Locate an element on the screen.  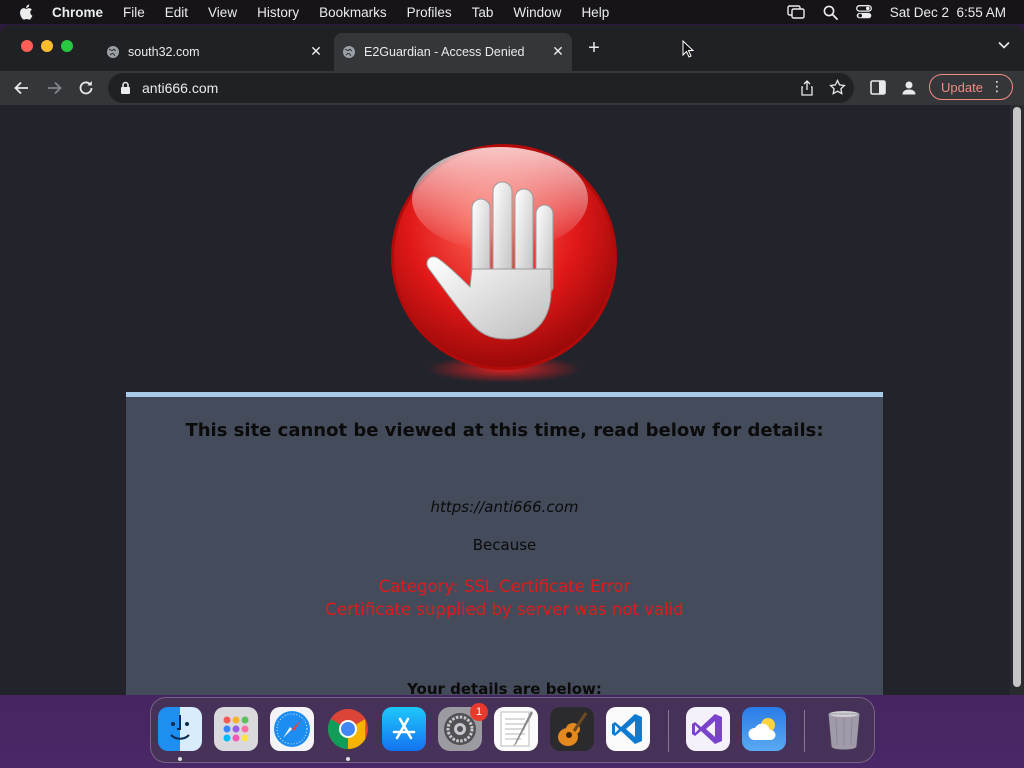
browser-toolbar: anti666.com Update ⋮ is located at coordinates (512, 88).